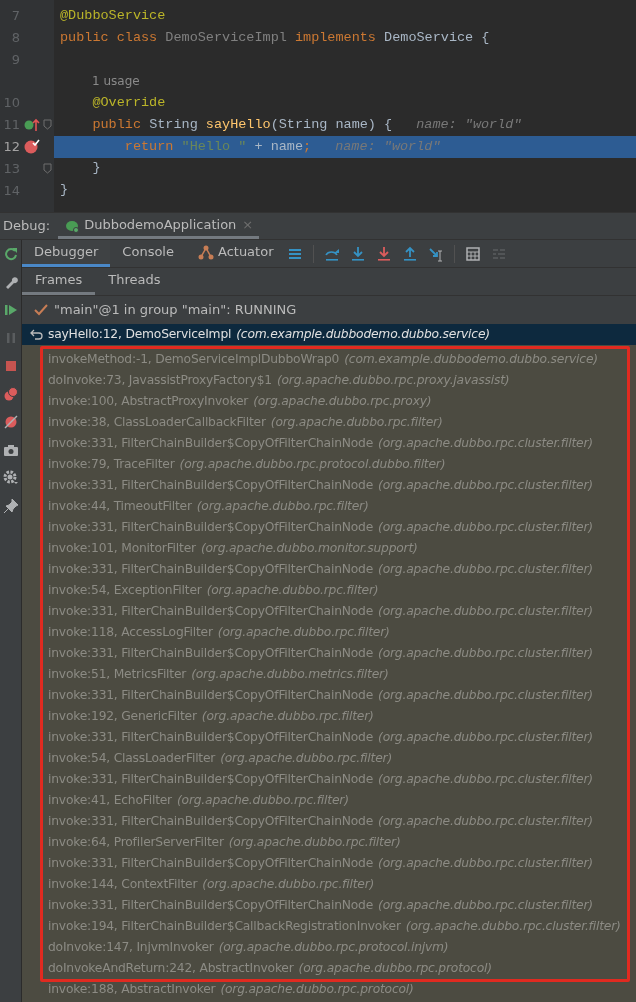  Describe the element at coordinates (437, 37) in the screenshot. I see `code-token: DemoService {` at that location.